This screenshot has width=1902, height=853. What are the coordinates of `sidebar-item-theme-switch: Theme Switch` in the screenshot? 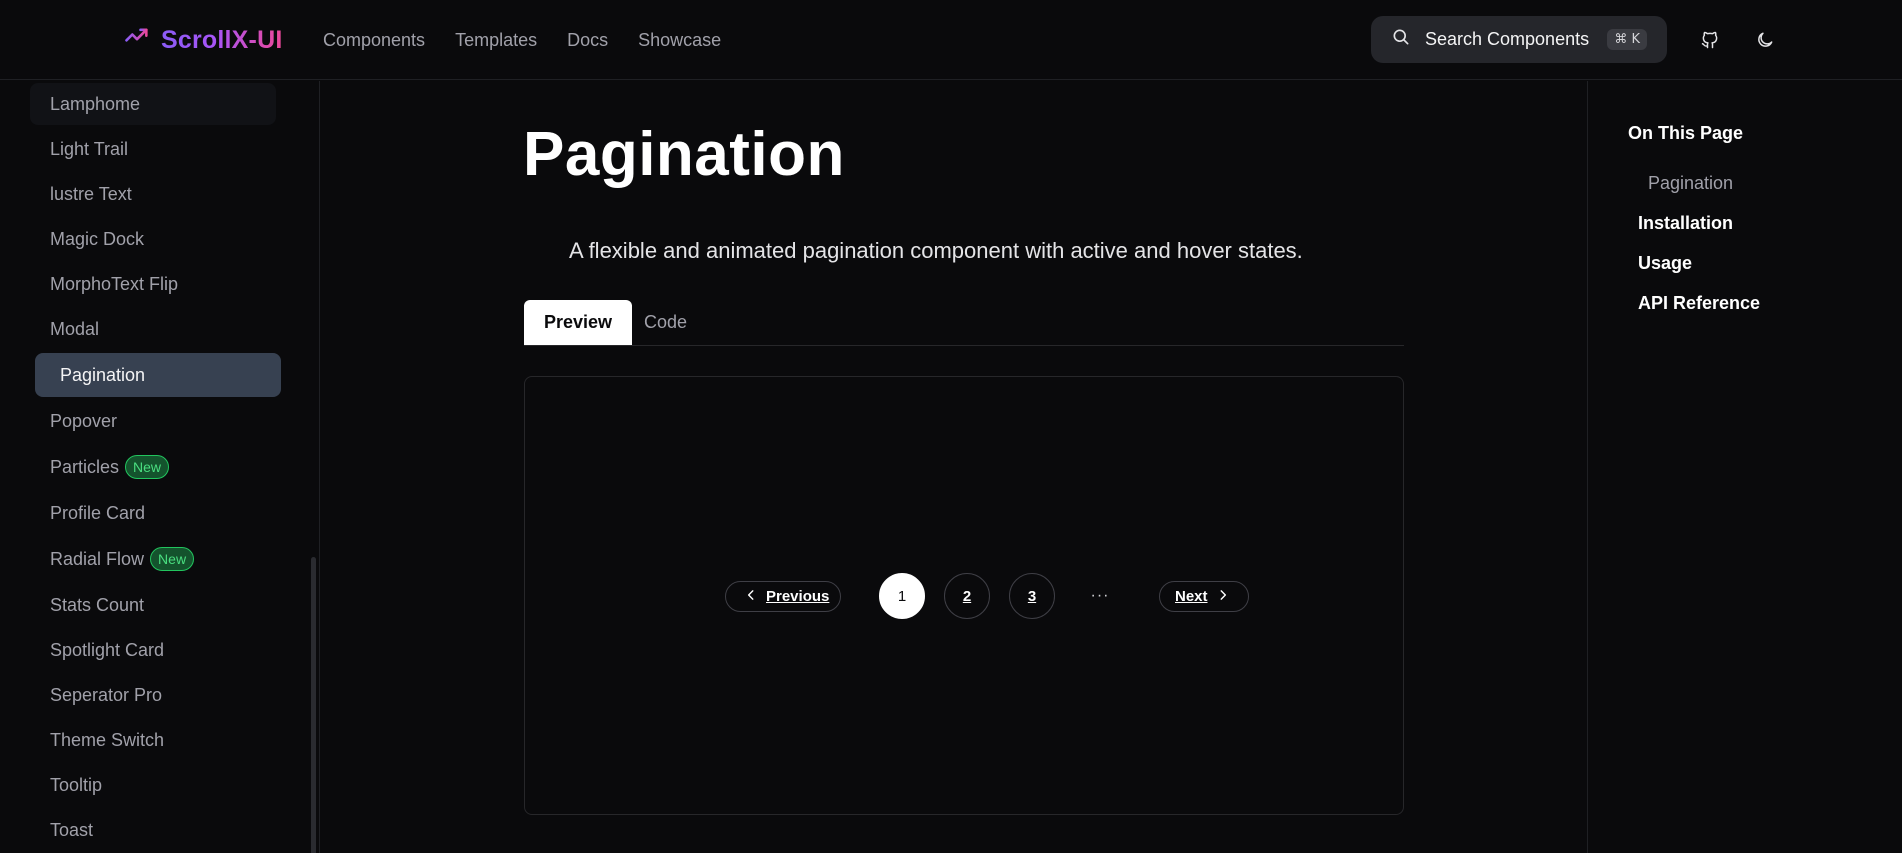 It's located at (153, 740).